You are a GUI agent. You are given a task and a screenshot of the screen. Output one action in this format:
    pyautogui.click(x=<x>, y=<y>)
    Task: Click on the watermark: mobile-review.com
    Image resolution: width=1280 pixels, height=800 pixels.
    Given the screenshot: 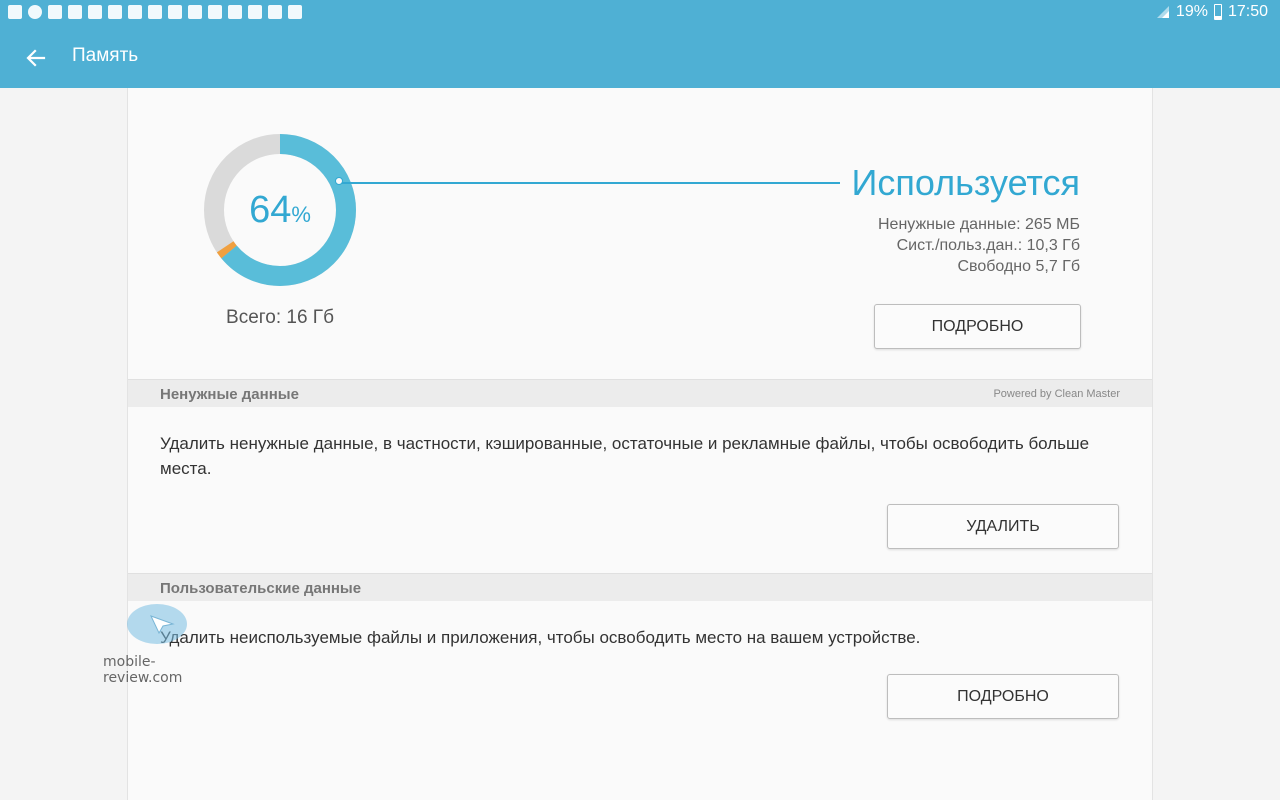 What is the action you would take?
    pyautogui.click(x=163, y=643)
    